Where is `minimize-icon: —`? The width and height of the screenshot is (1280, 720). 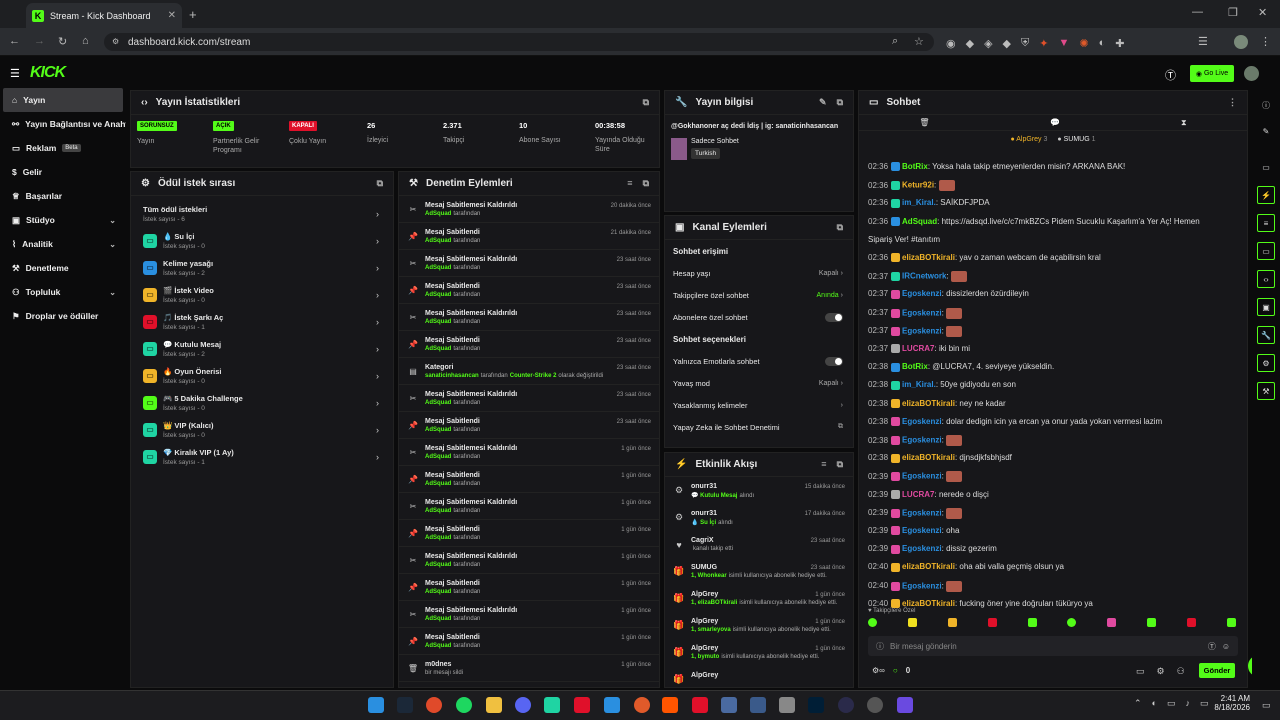 minimize-icon: — is located at coordinates (1197, 12).